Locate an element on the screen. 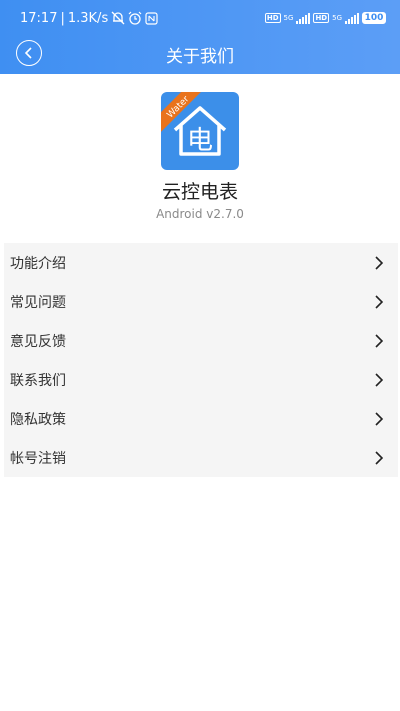  hd-icon-2: HD is located at coordinates (321, 18).